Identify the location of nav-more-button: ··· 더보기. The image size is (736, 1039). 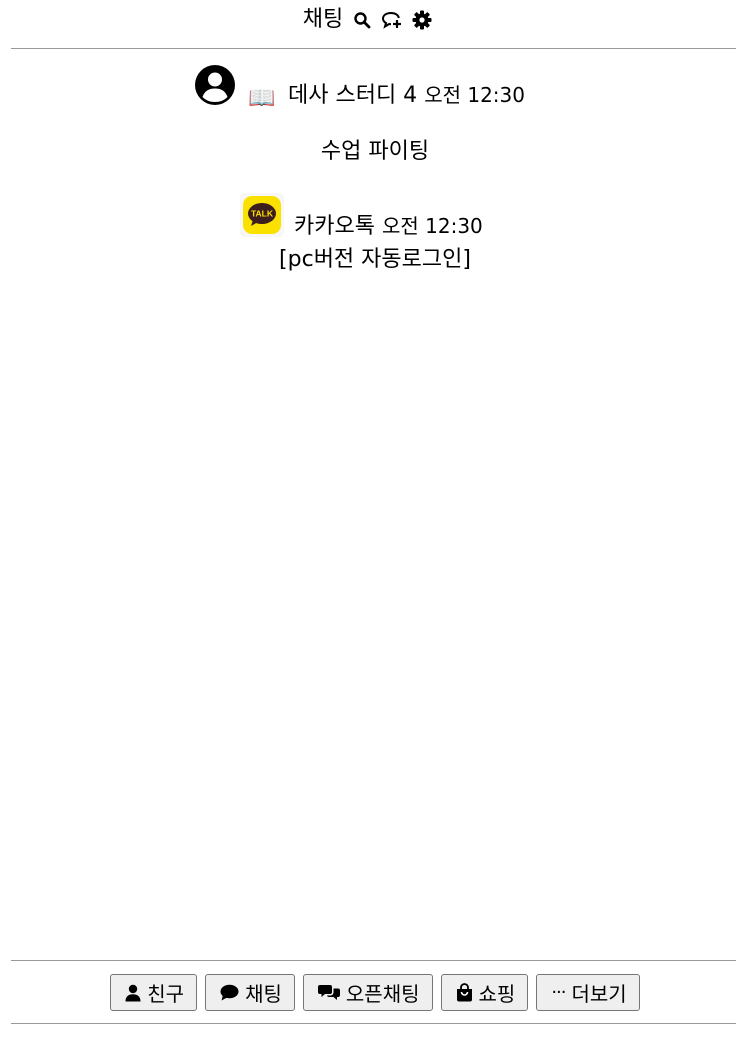
(588, 992).